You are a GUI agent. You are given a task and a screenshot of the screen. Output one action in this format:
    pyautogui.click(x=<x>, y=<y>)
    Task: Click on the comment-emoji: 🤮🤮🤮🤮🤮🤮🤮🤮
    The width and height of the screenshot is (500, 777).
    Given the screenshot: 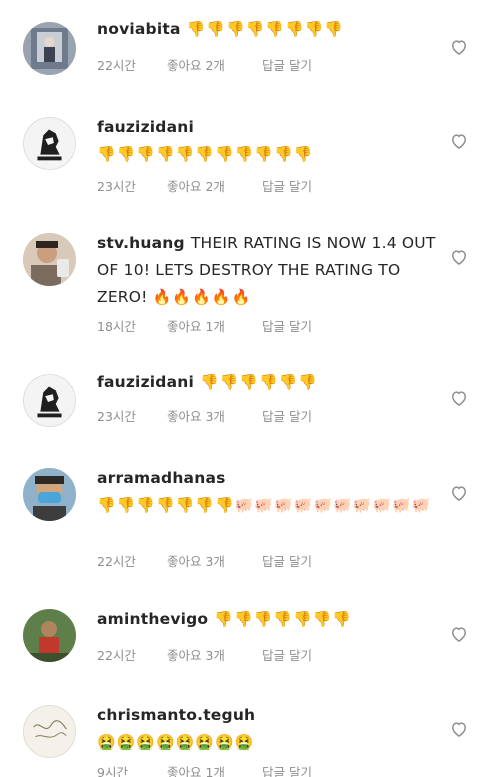 What is the action you would take?
    pyautogui.click(x=176, y=742)
    